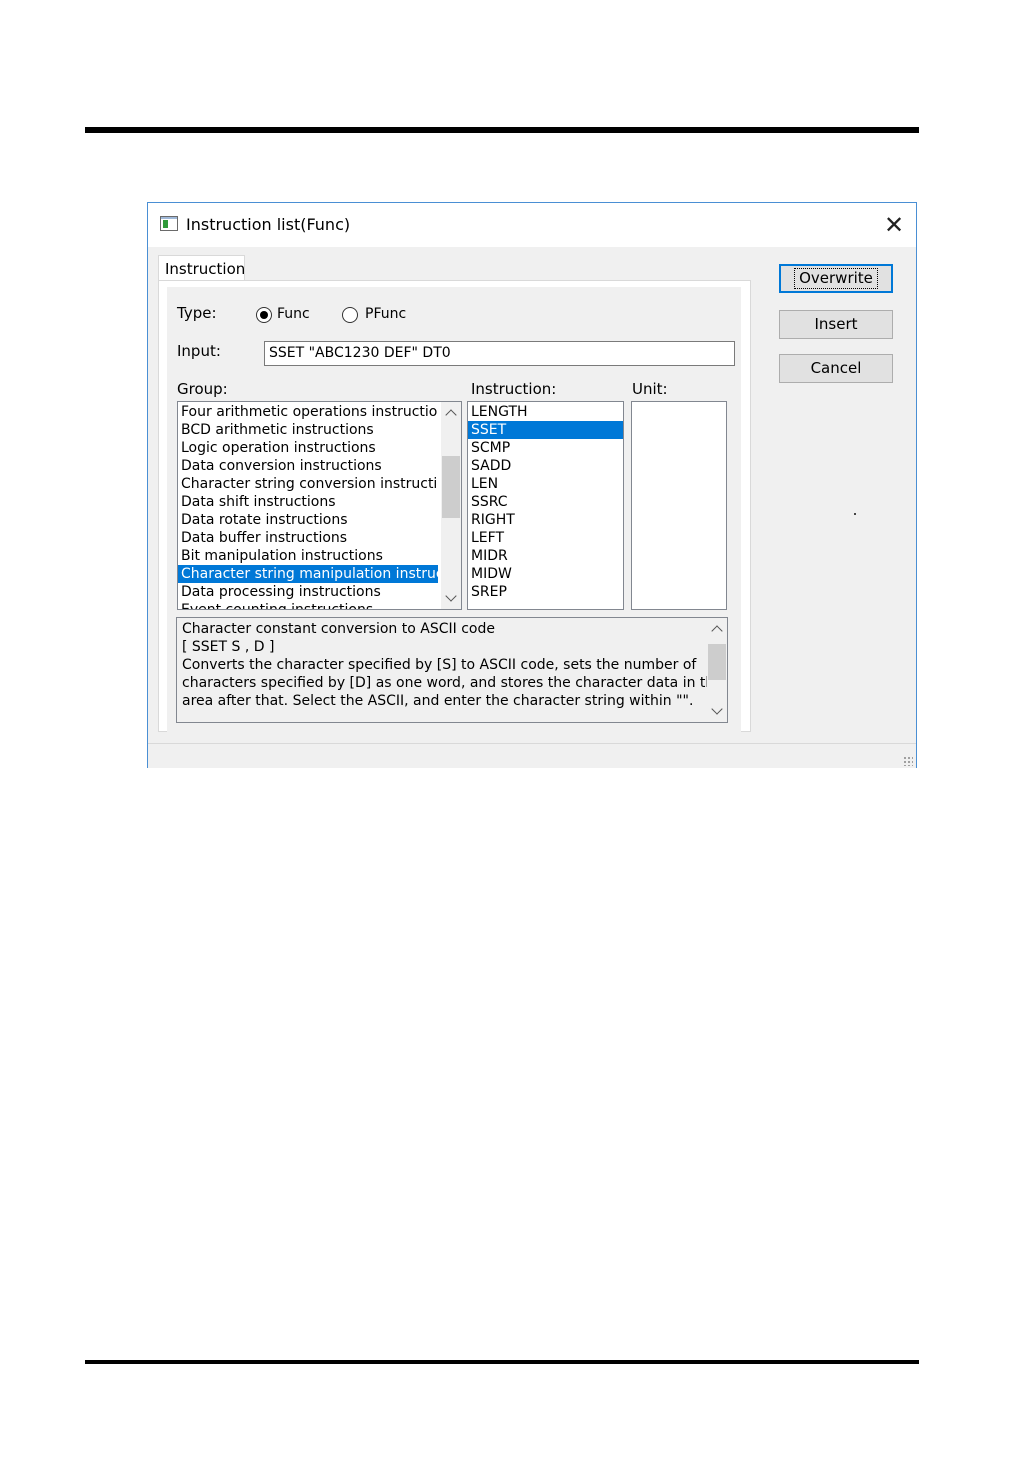 This screenshot has height=1457, width=1032. What do you see at coordinates (499, 353) in the screenshot?
I see `input-field: SSET "ABC1230 DEF" DT0` at bounding box center [499, 353].